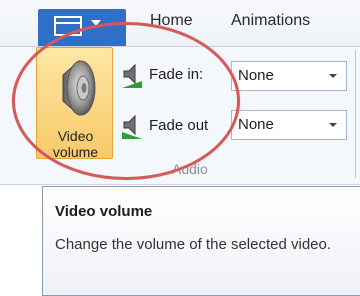 The height and width of the screenshot is (296, 360). Describe the element at coordinates (104, 211) in the screenshot. I see `tooltip-title: Video volume` at that location.